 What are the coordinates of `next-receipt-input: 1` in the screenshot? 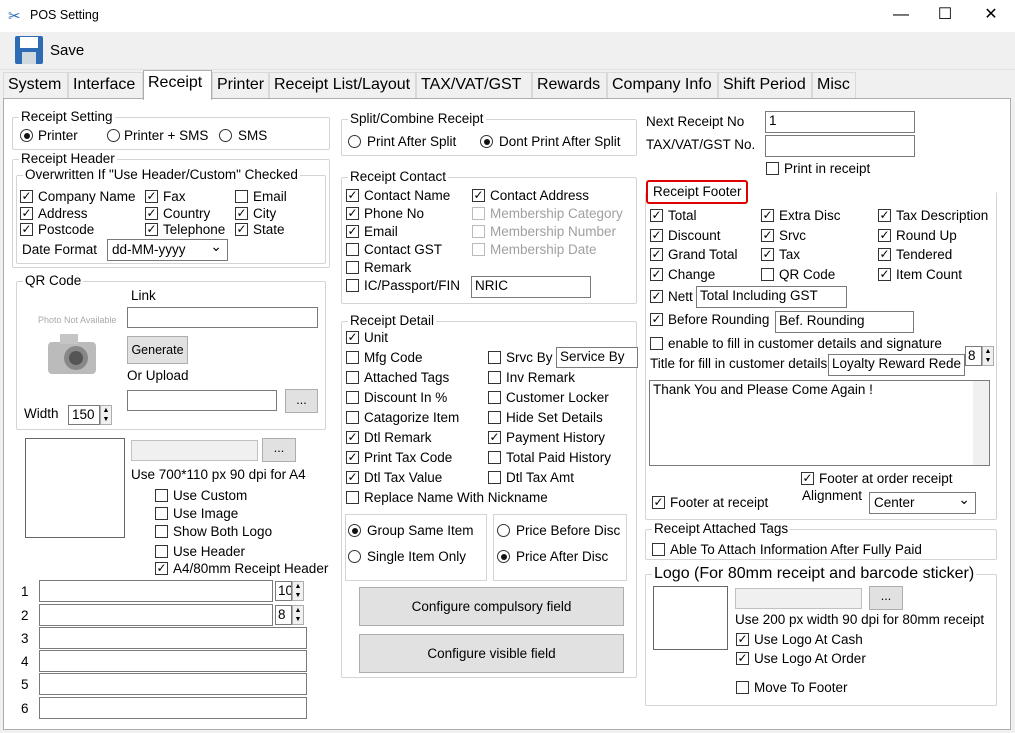 It's located at (840, 122).